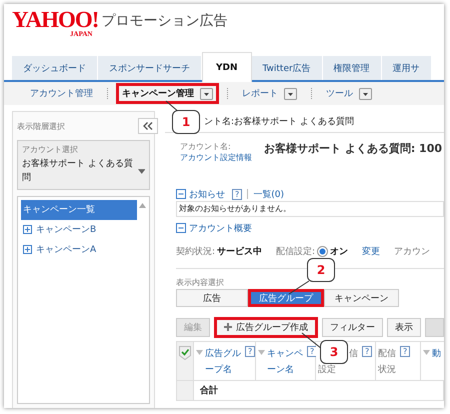  I want to click on scroll-up-icon, so click(142, 205).